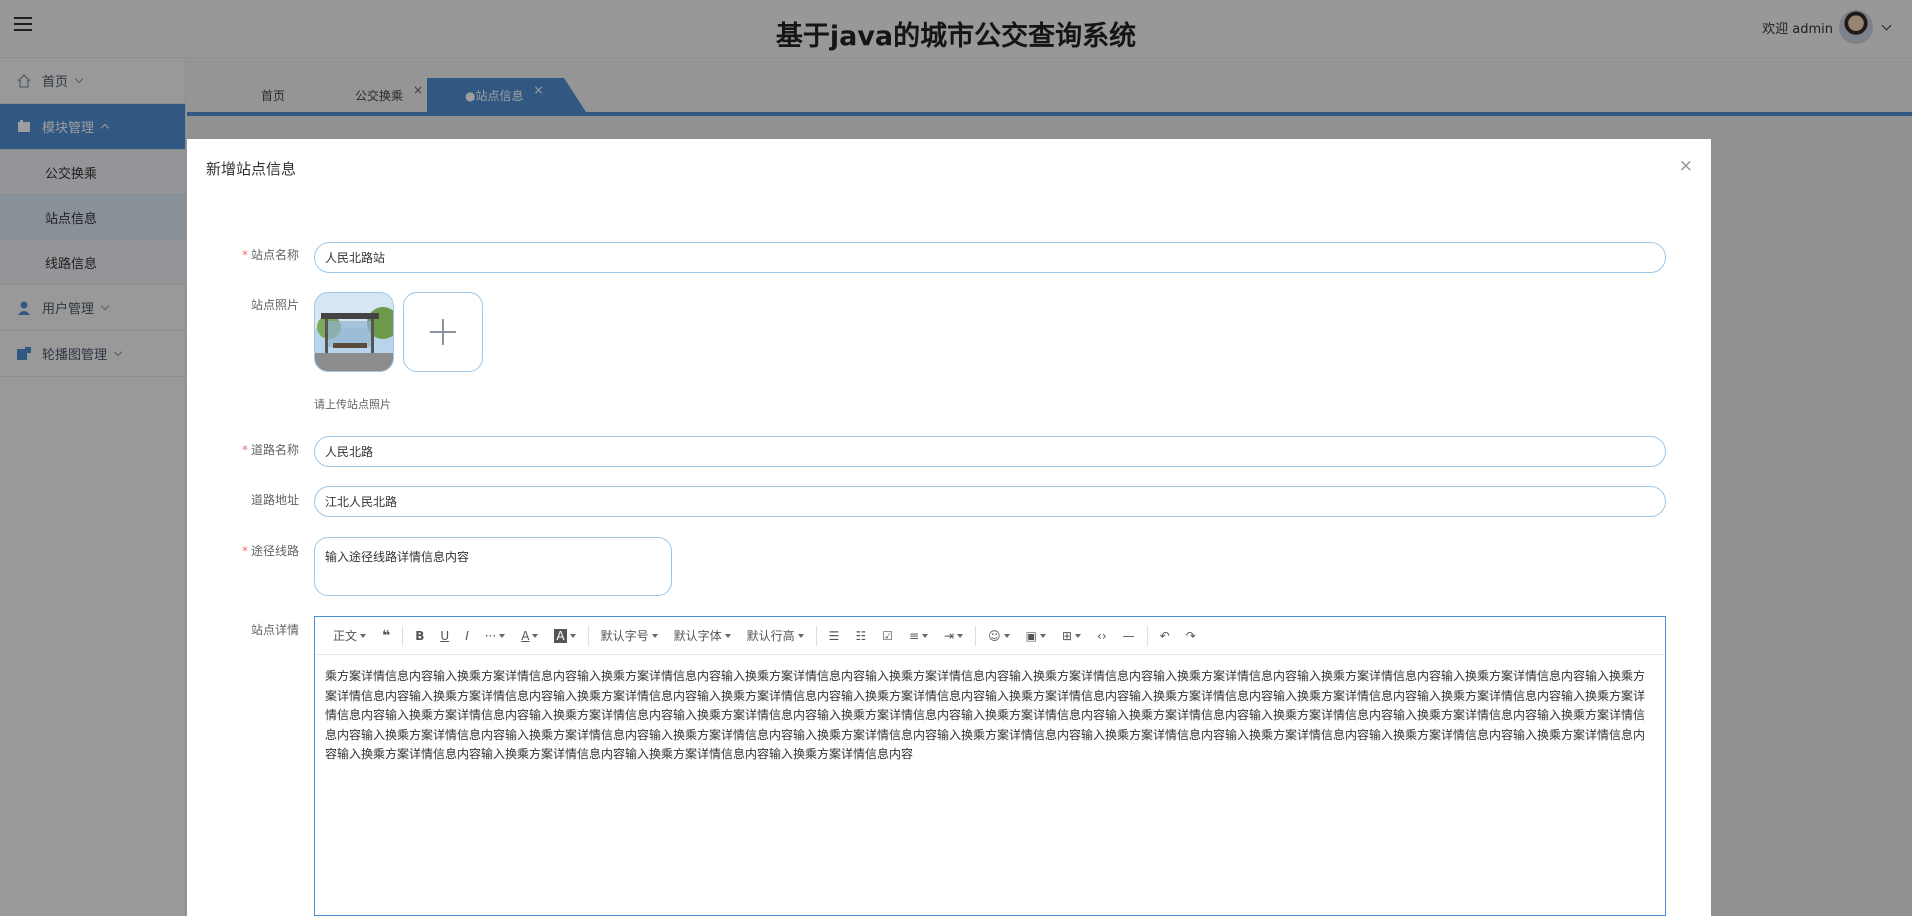 The width and height of the screenshot is (1912, 916). Describe the element at coordinates (274, 305) in the screenshot. I see `station-photo-label: 站点照片` at that location.